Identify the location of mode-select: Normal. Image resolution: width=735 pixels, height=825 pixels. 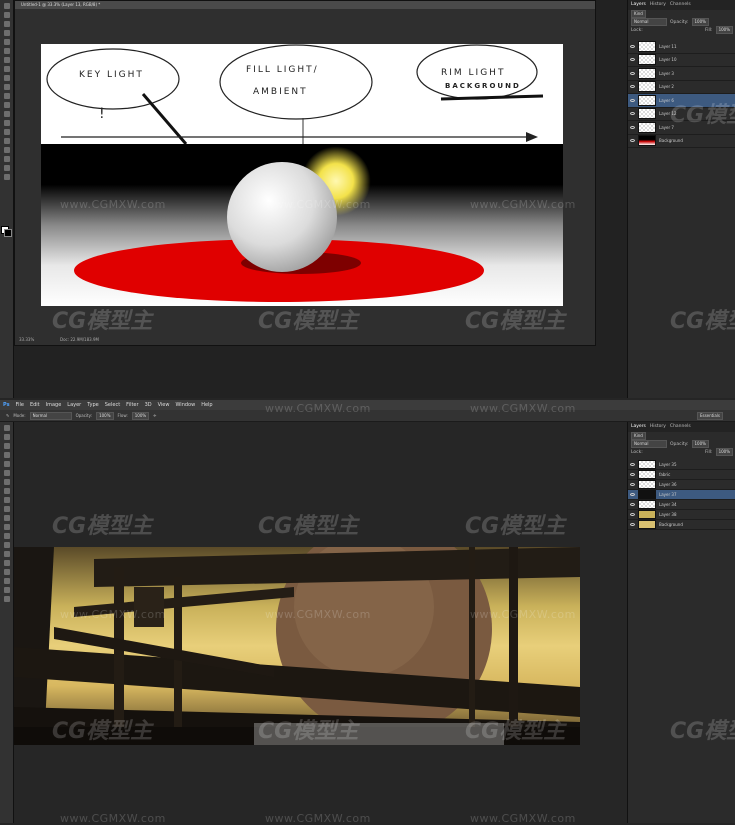
(50, 415).